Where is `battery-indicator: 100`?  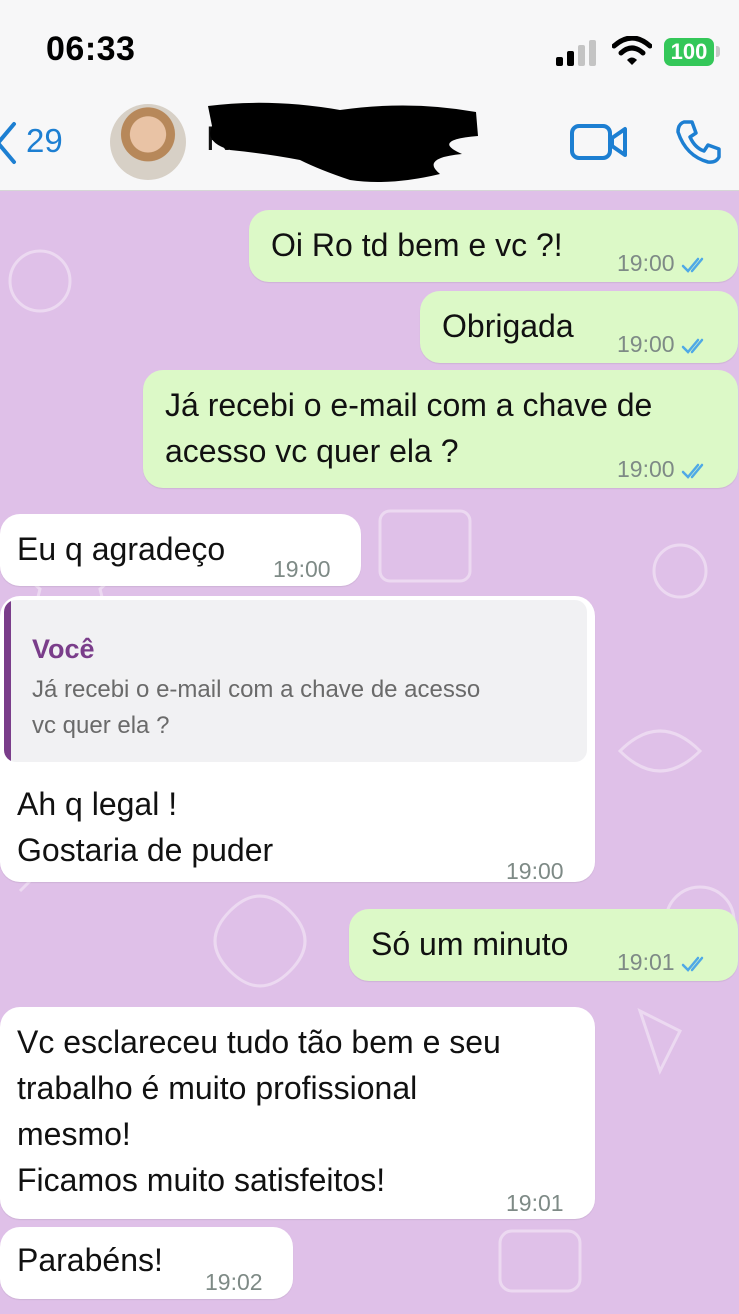
battery-indicator: 100 is located at coordinates (689, 52).